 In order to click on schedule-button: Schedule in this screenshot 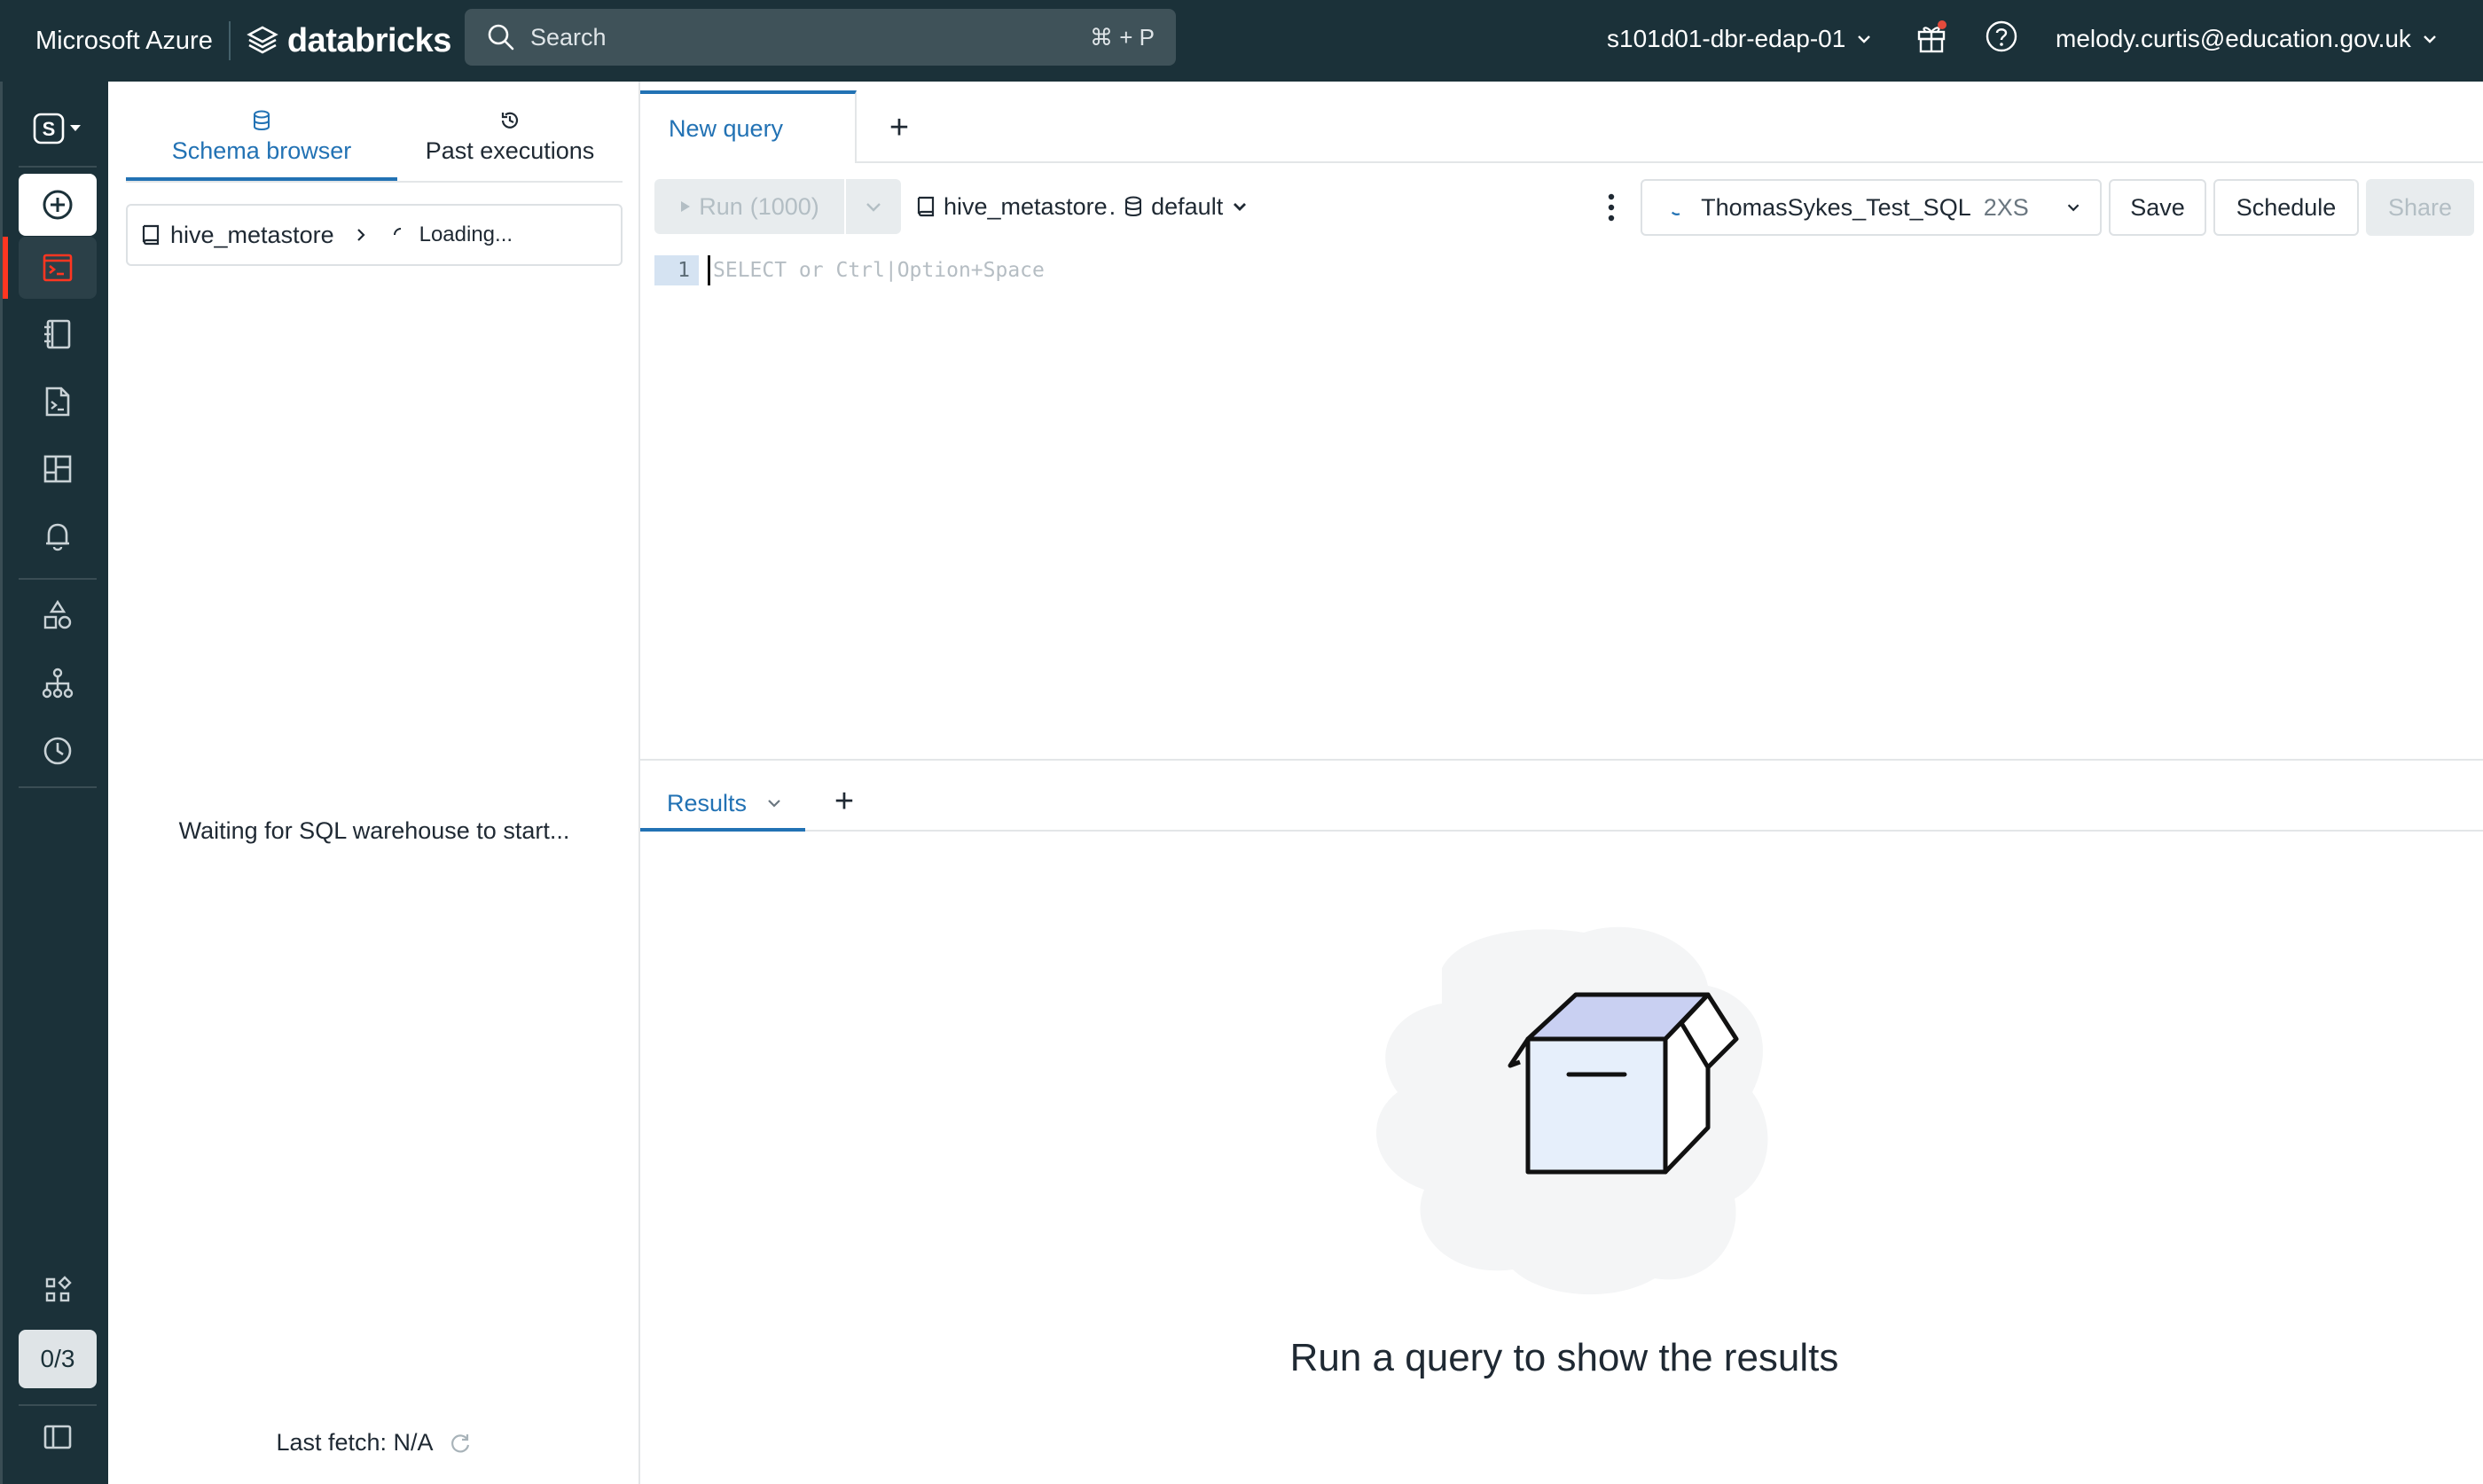, I will do `click(2286, 207)`.